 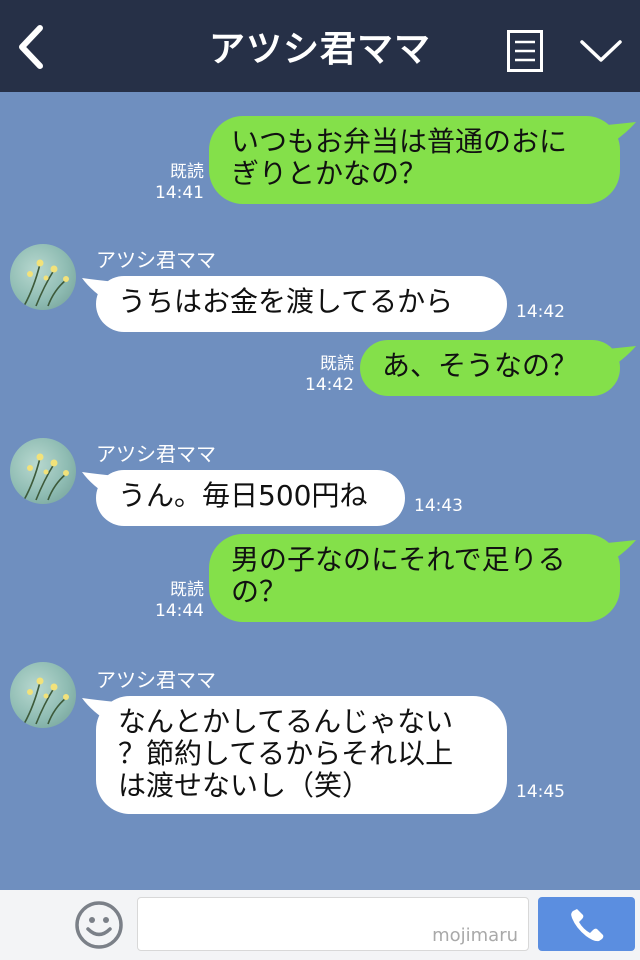 I want to click on message-time: 14:45, so click(x=540, y=792).